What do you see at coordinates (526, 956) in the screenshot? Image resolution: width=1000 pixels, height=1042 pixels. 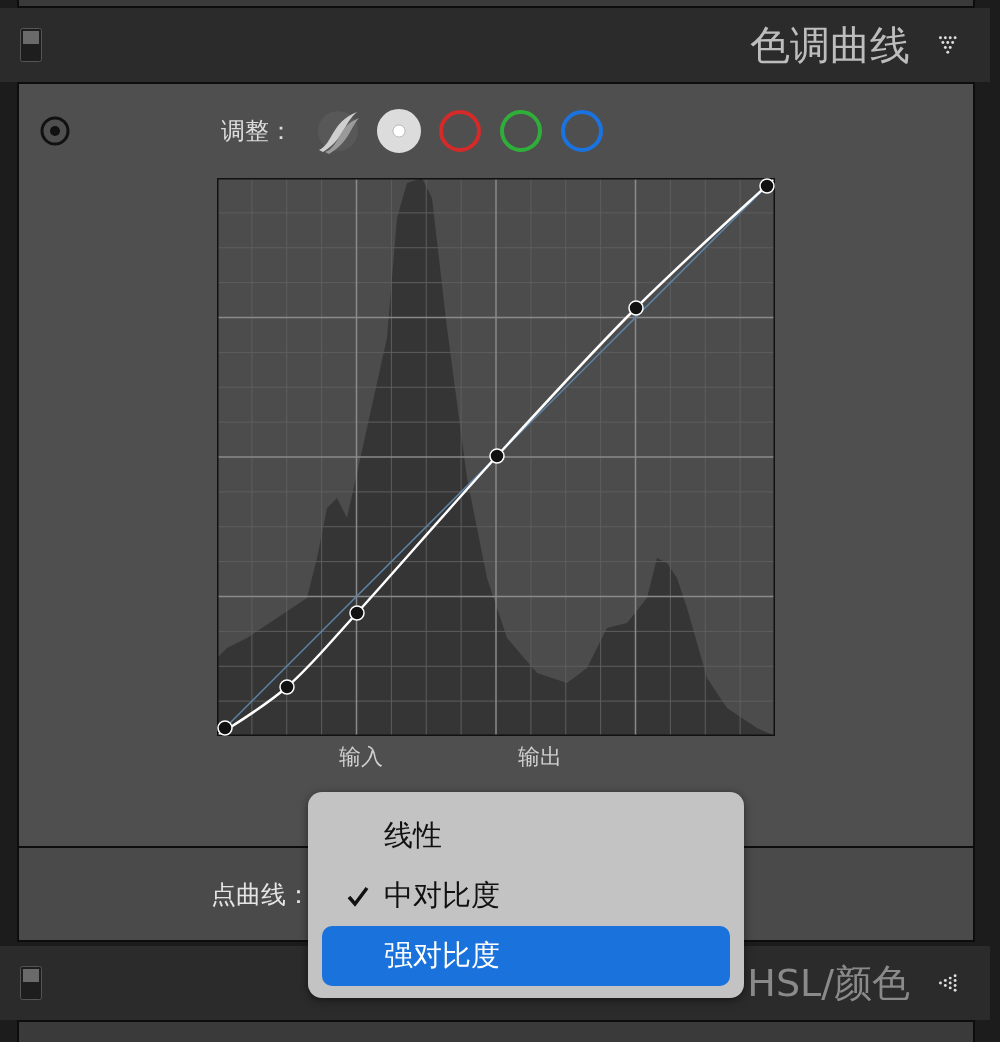 I see `menu-item: 强对比度` at bounding box center [526, 956].